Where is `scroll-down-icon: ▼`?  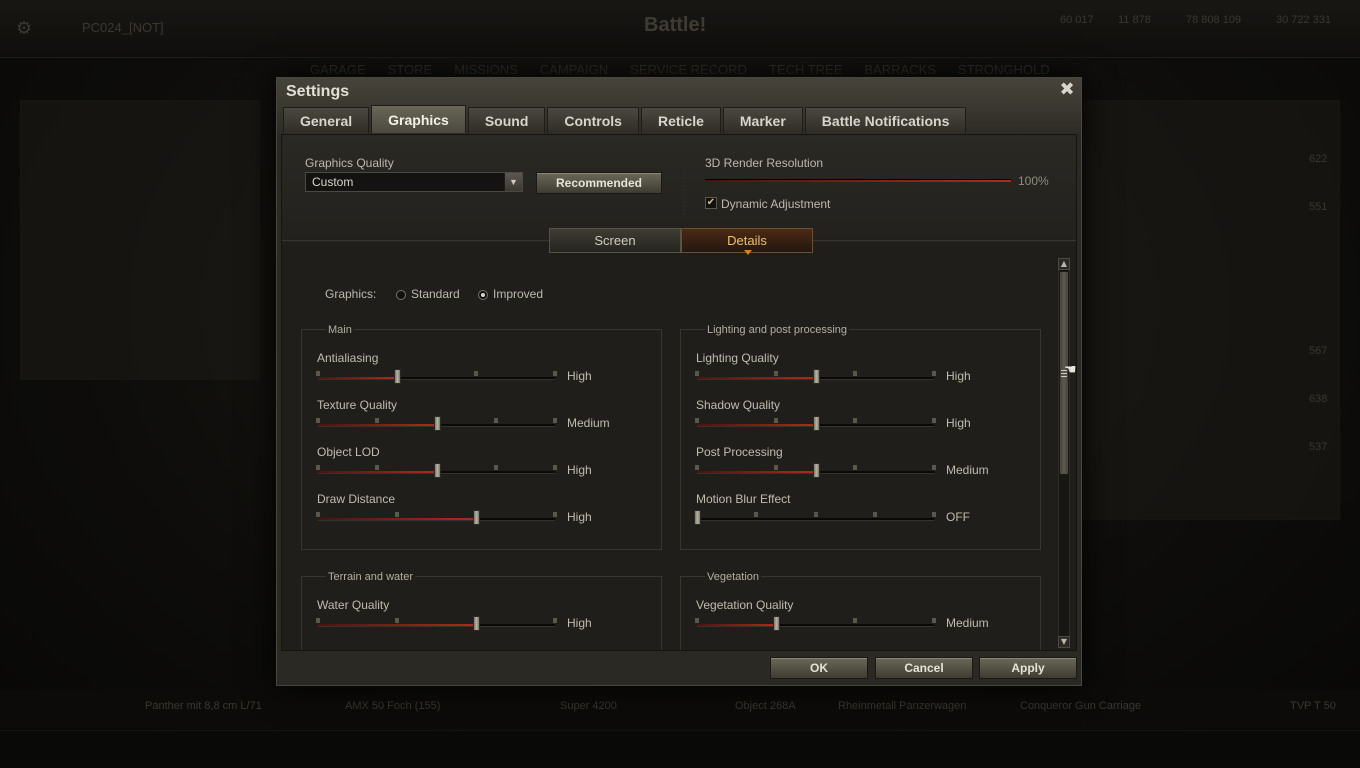 scroll-down-icon: ▼ is located at coordinates (1064, 642).